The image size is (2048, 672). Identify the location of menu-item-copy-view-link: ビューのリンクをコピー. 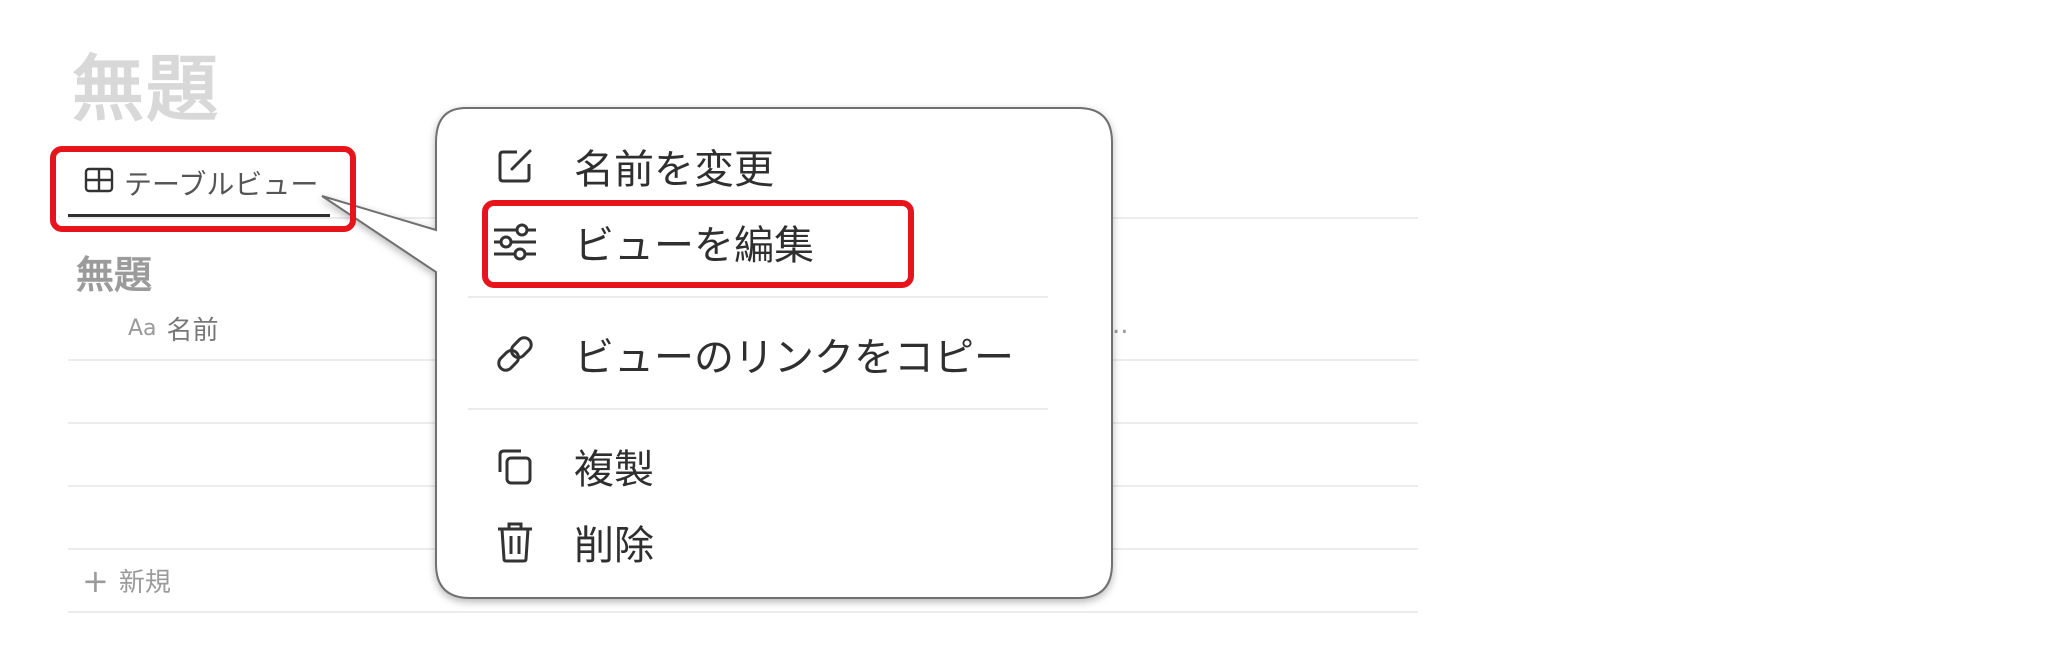
(753, 354).